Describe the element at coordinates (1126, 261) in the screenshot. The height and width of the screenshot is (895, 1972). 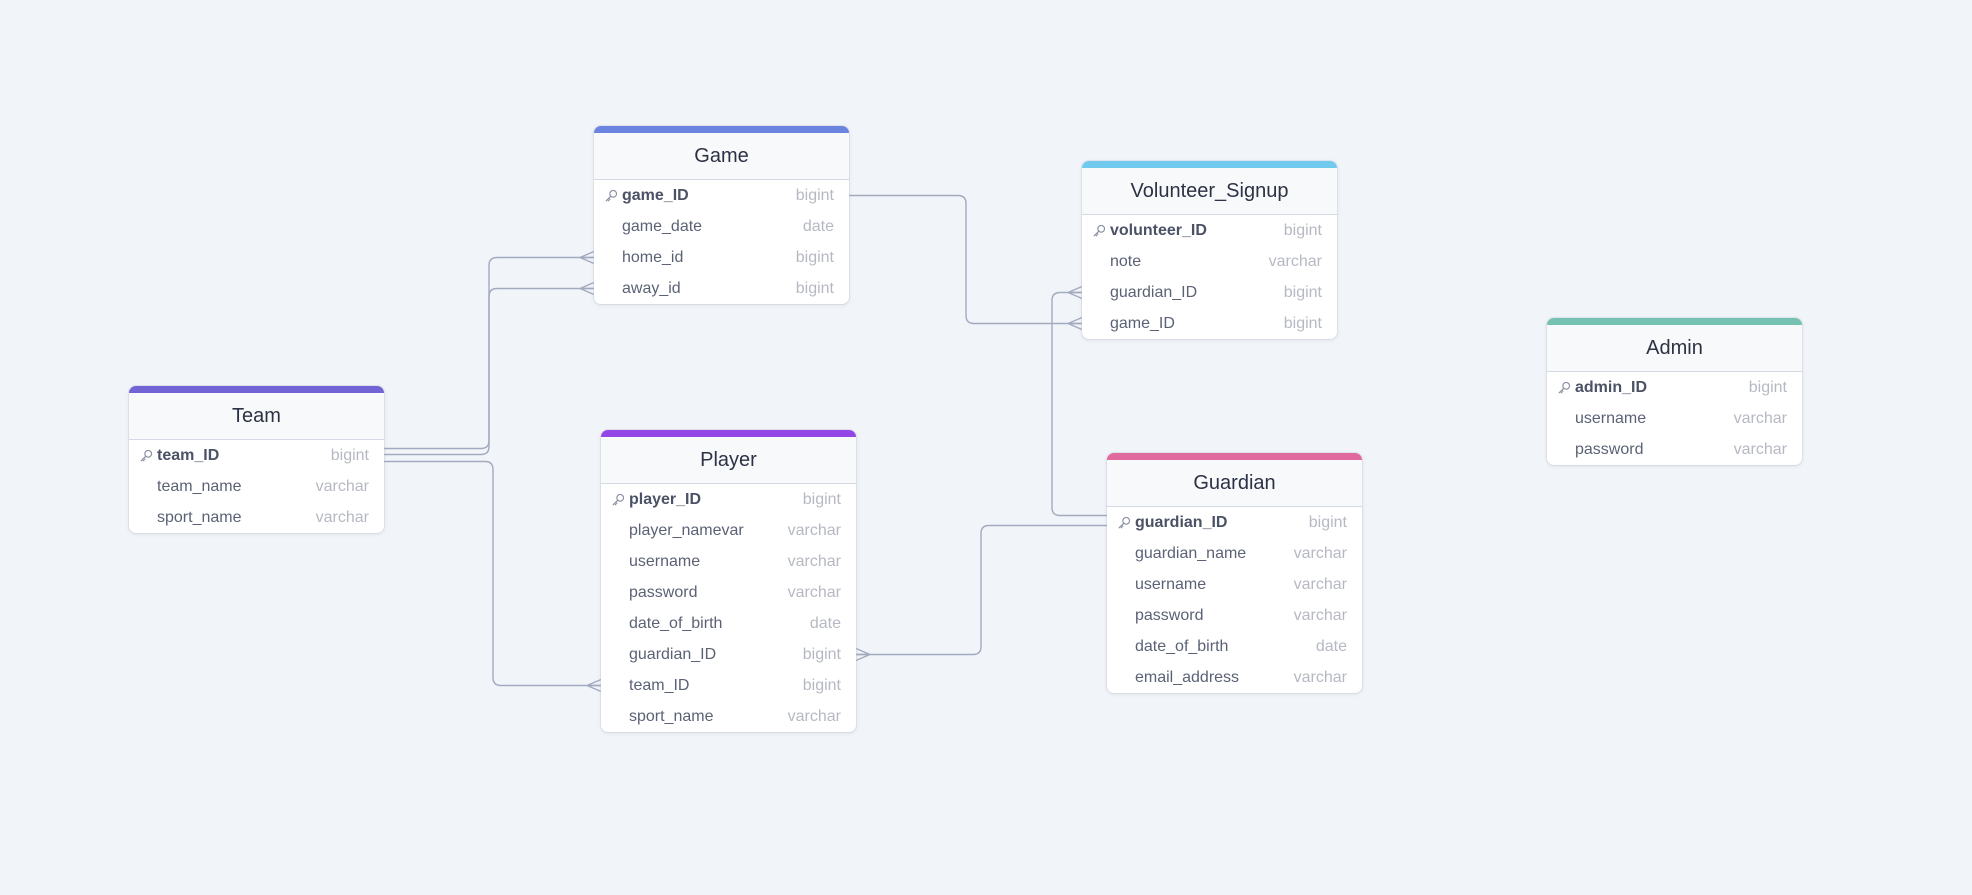
I see `column-name: note` at that location.